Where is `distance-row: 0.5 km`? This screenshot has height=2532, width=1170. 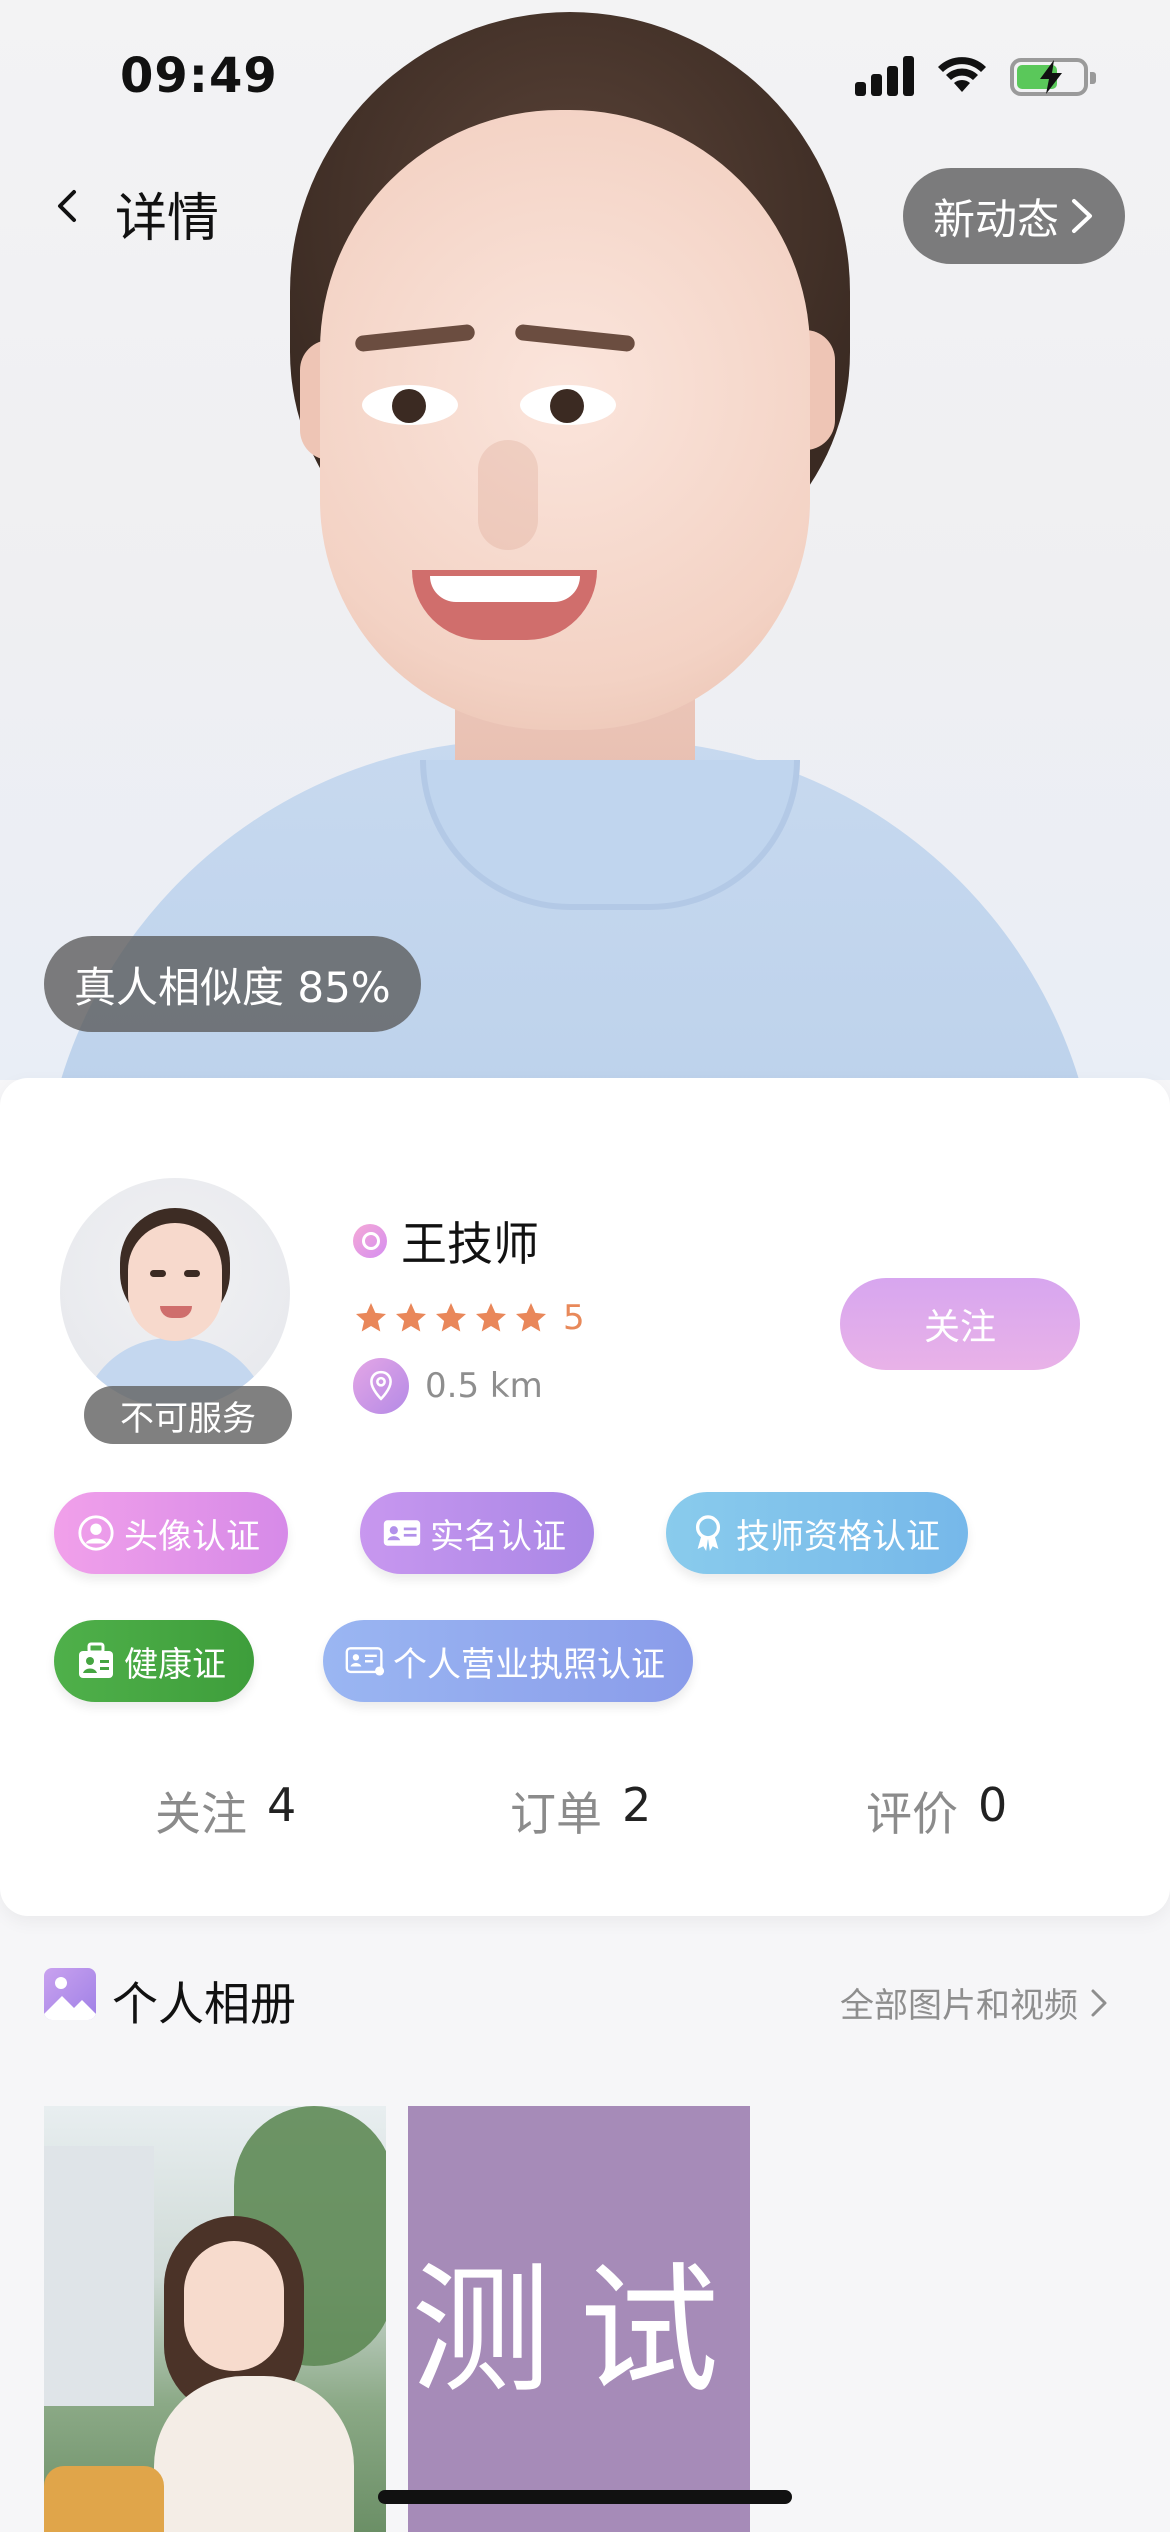
distance-row: 0.5 km is located at coordinates (448, 1386).